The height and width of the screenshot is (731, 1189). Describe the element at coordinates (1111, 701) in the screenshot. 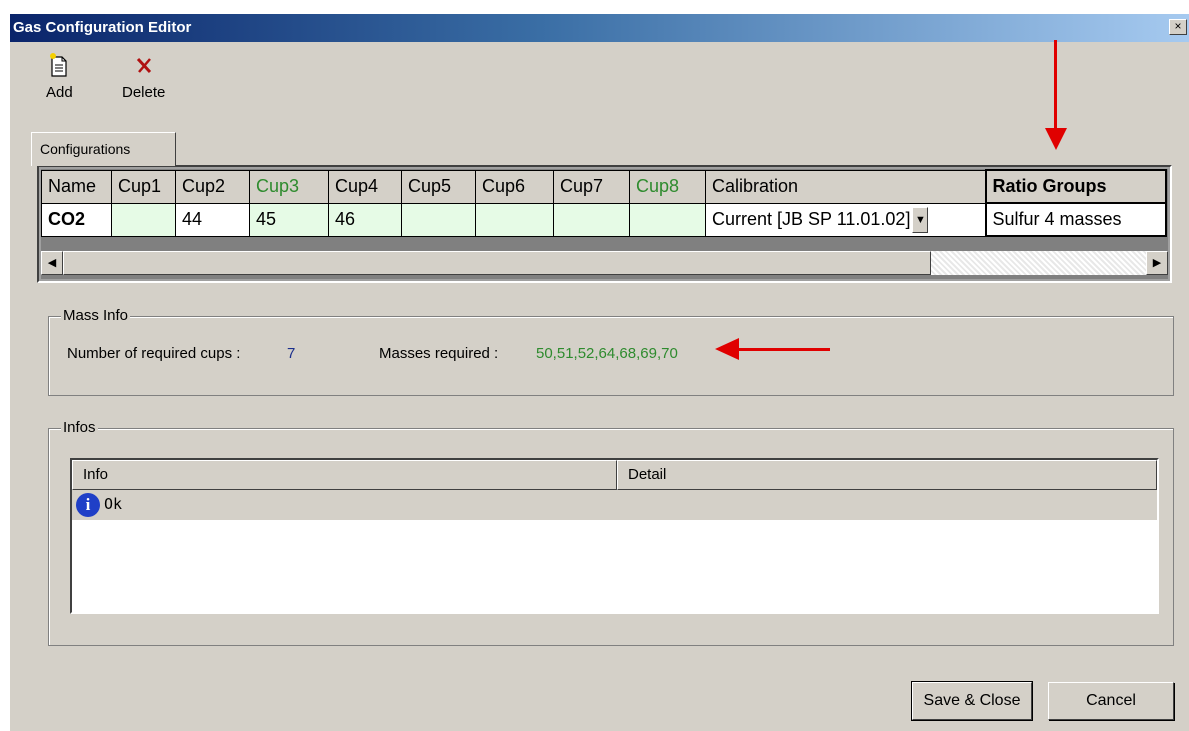

I see `cancel-button: Cancel` at that location.